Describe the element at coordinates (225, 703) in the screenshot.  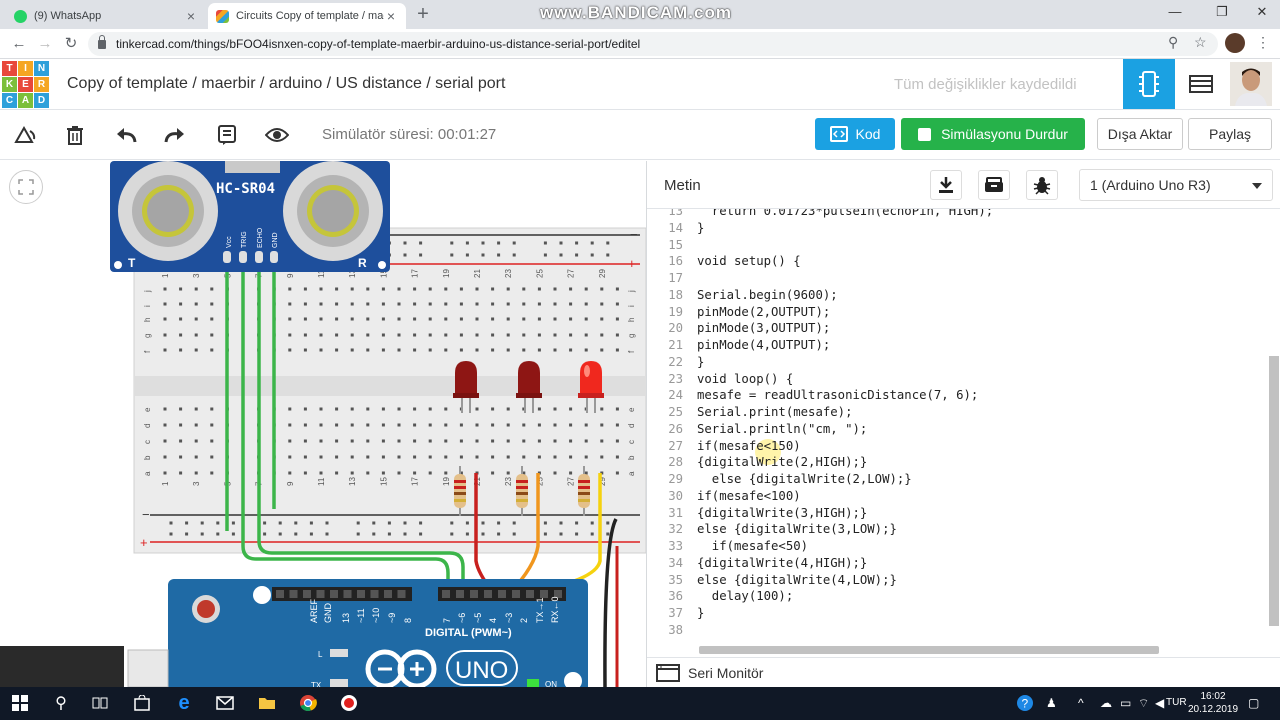
I see `mail-icon` at that location.